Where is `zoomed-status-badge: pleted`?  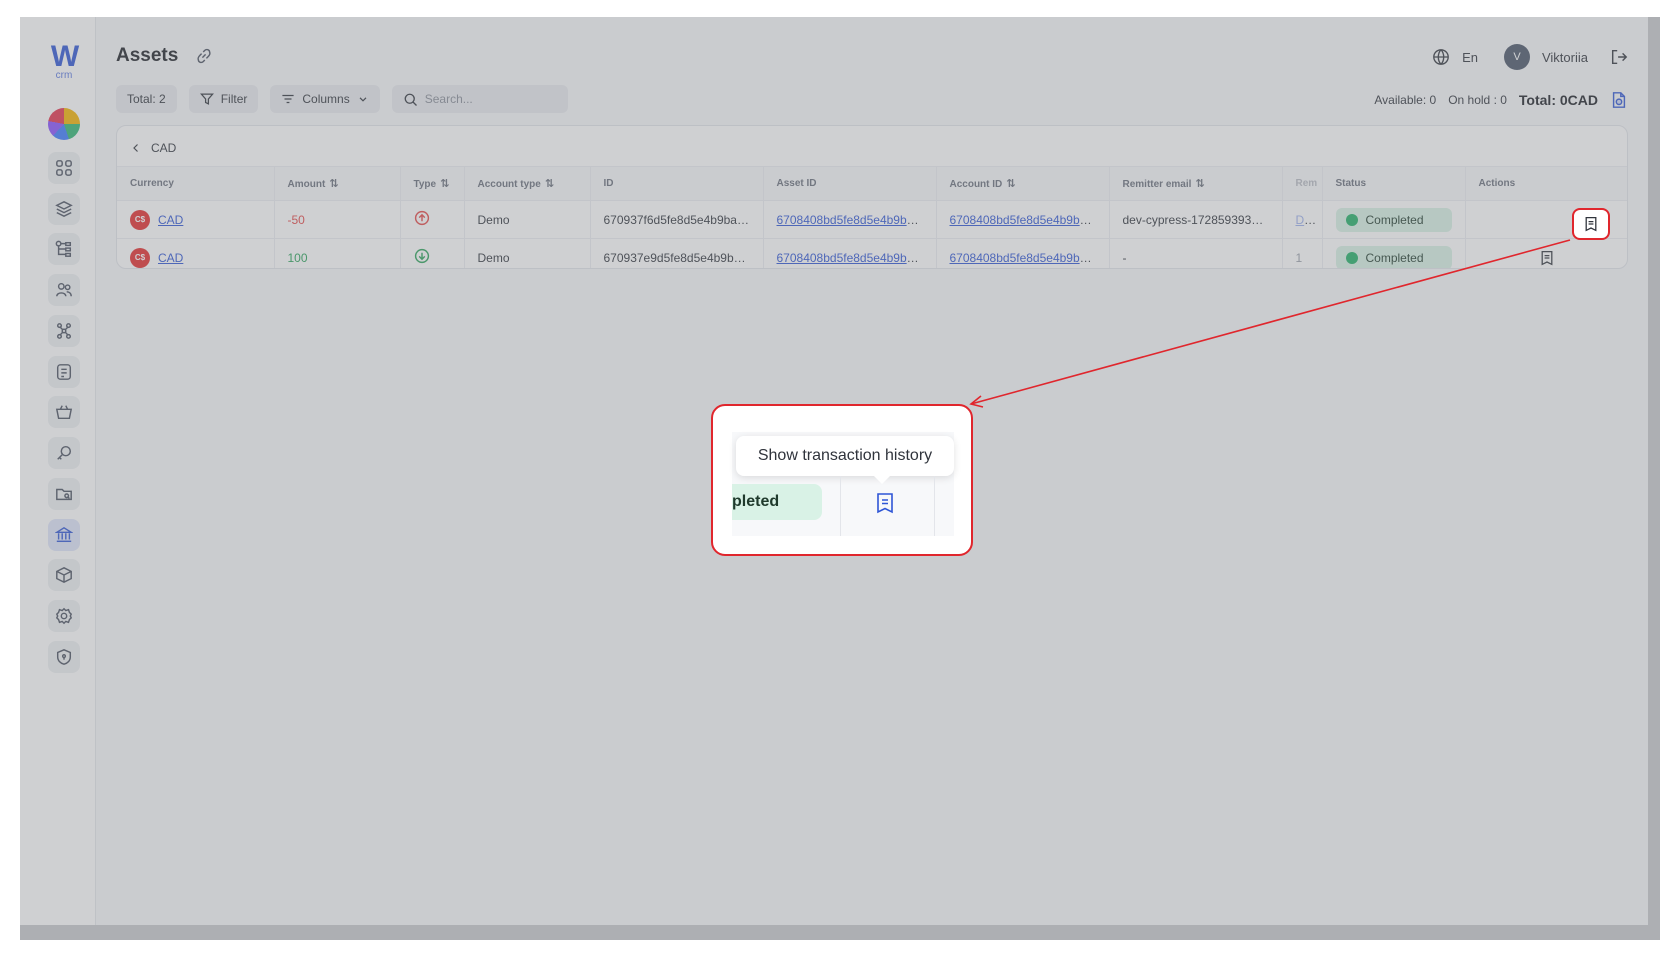
zoomed-status-badge: pleted is located at coordinates (777, 502).